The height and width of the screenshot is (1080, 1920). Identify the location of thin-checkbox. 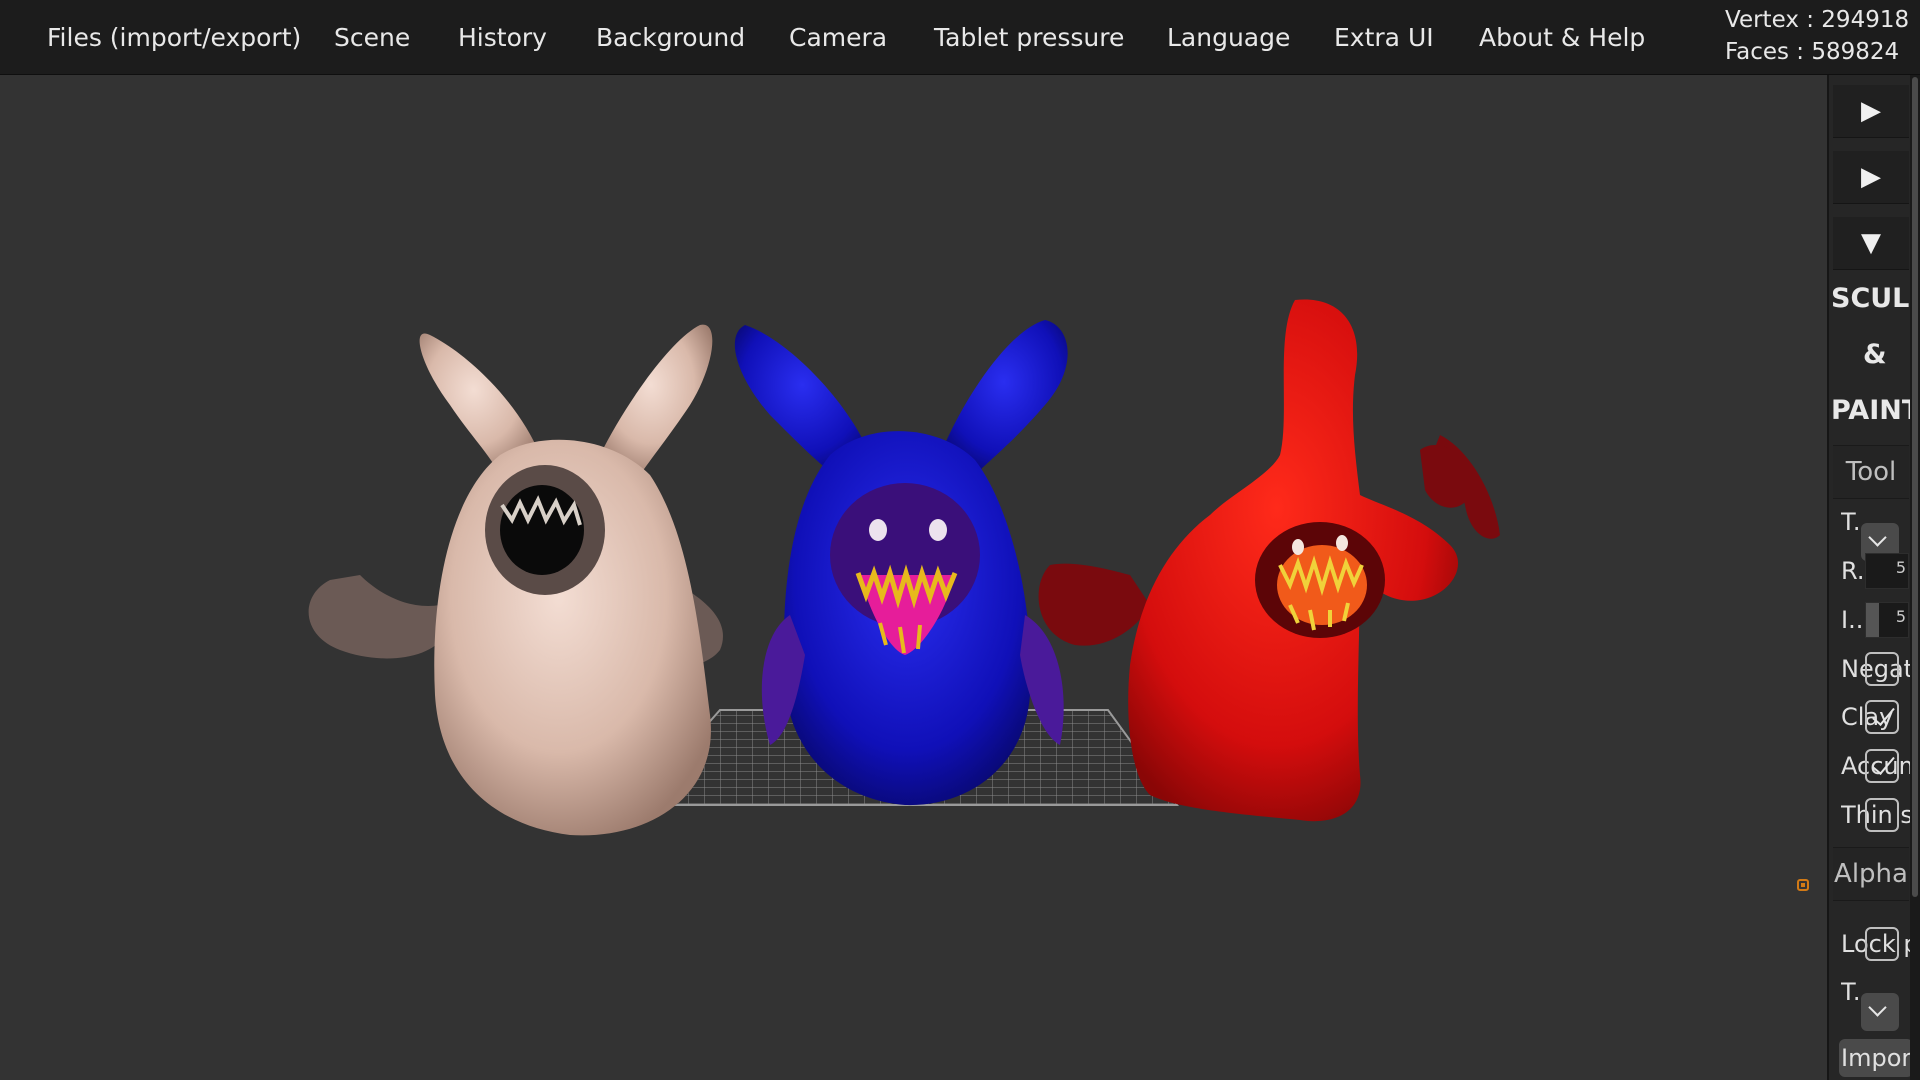
(1882, 815).